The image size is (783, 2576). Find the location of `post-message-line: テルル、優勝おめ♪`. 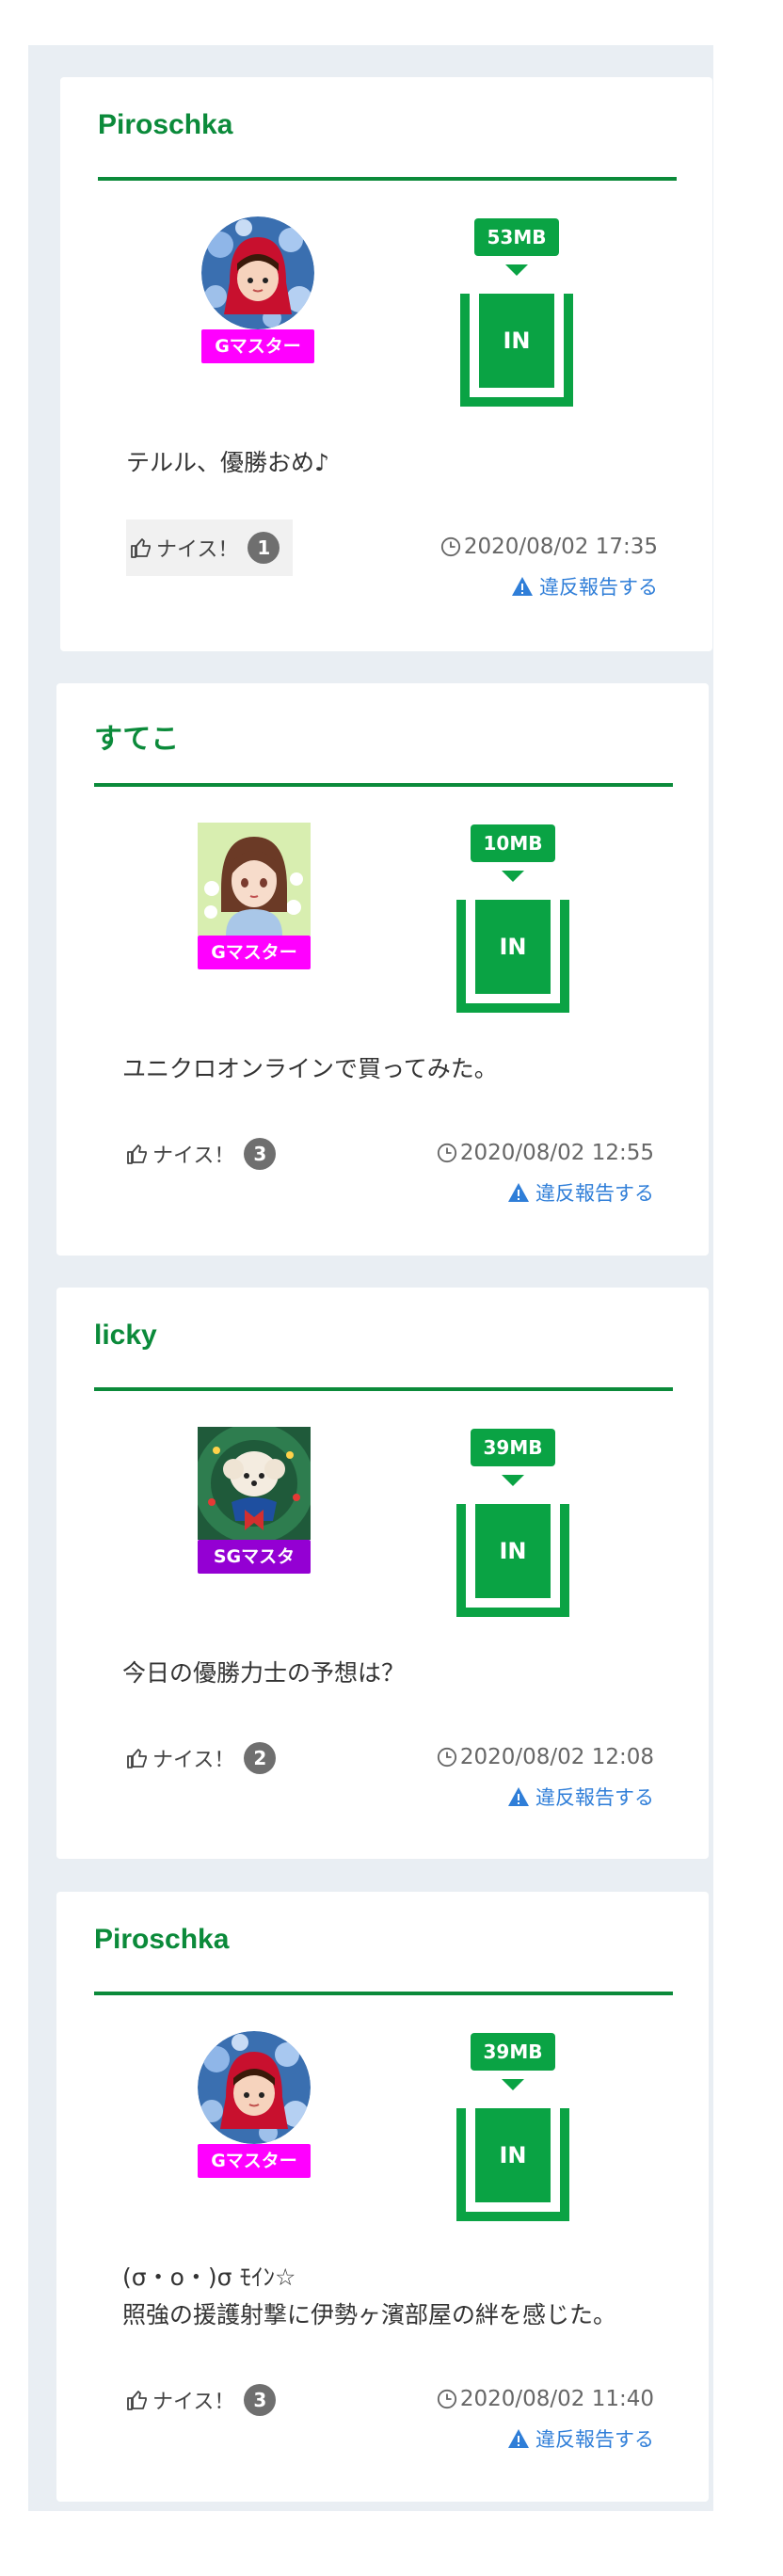

post-message-line: テルル、優勝おめ♪ is located at coordinates (227, 462).